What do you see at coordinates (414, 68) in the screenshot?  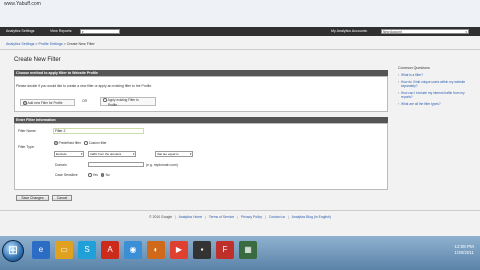 I see `help-title: Common Questions` at bounding box center [414, 68].